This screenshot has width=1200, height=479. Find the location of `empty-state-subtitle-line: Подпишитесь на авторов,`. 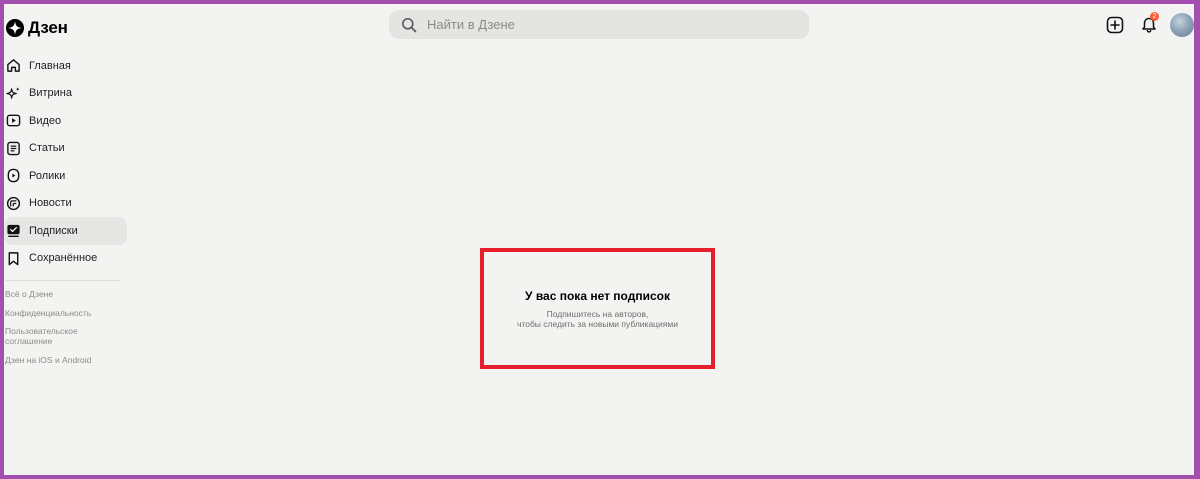

empty-state-subtitle-line: Подпишитесь на авторов, is located at coordinates (597, 313).